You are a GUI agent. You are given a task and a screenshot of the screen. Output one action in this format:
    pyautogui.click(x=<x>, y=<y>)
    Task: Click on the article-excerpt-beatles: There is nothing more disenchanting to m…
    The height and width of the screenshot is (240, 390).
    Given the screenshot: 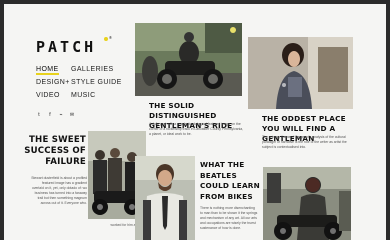 What is the action you would take?
    pyautogui.click(x=229, y=218)
    